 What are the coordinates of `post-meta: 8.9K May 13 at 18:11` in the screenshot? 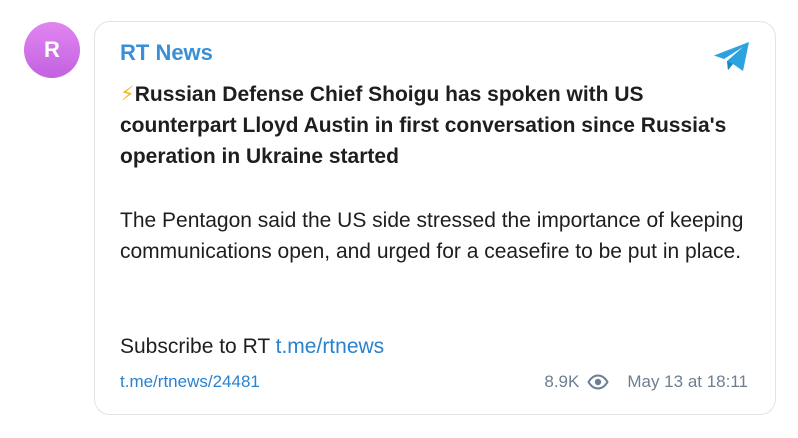 It's located at (646, 382).